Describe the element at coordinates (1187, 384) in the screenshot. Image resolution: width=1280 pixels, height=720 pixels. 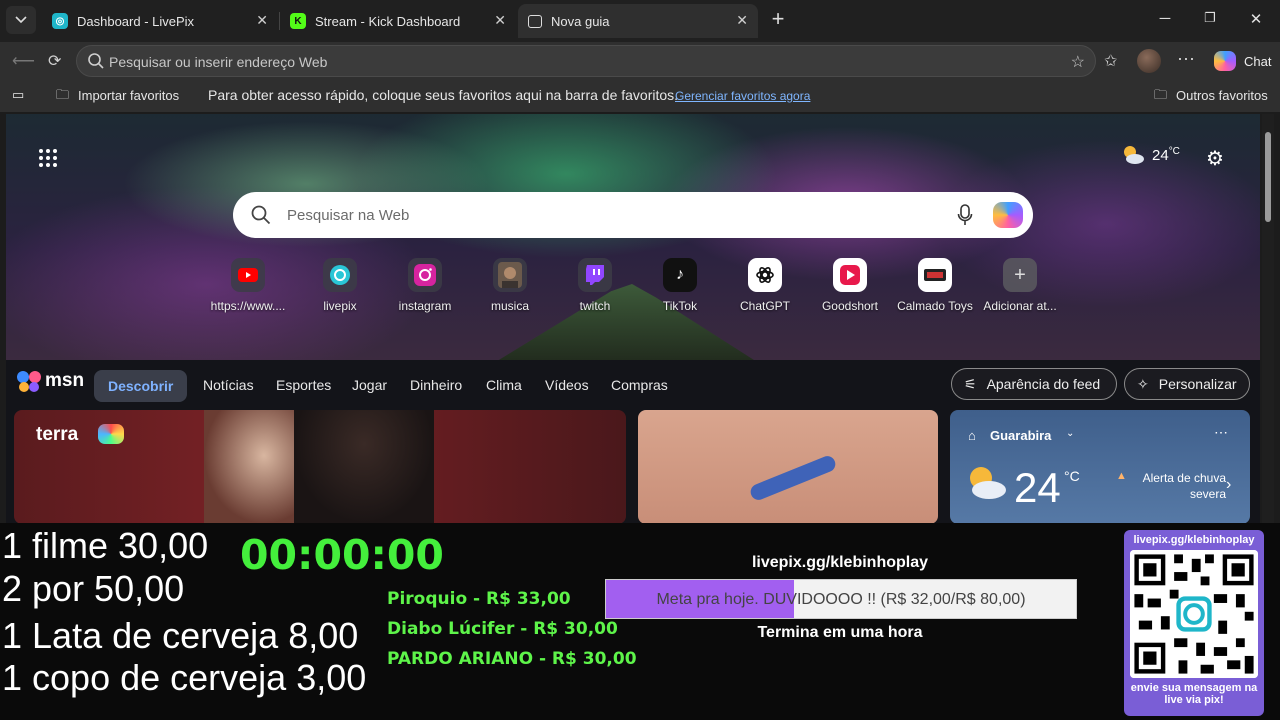
I see `personalize-button: ✧ Personalizar` at that location.